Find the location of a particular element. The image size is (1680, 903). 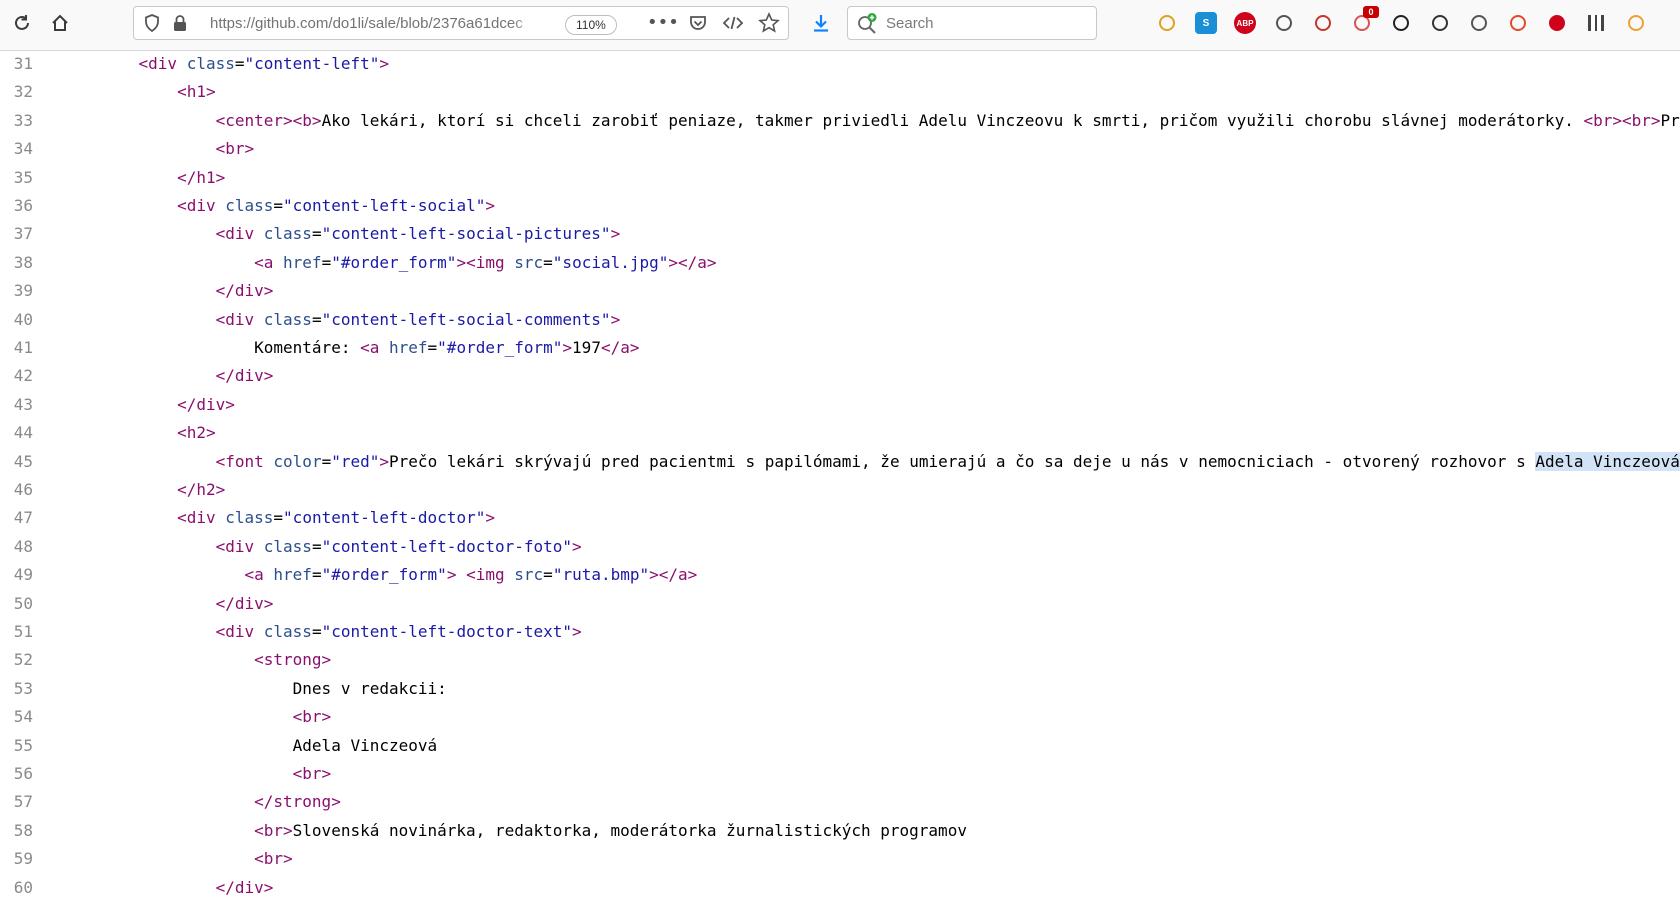

source-line: 47 <div class="content-left-doctor"> is located at coordinates (840, 519).